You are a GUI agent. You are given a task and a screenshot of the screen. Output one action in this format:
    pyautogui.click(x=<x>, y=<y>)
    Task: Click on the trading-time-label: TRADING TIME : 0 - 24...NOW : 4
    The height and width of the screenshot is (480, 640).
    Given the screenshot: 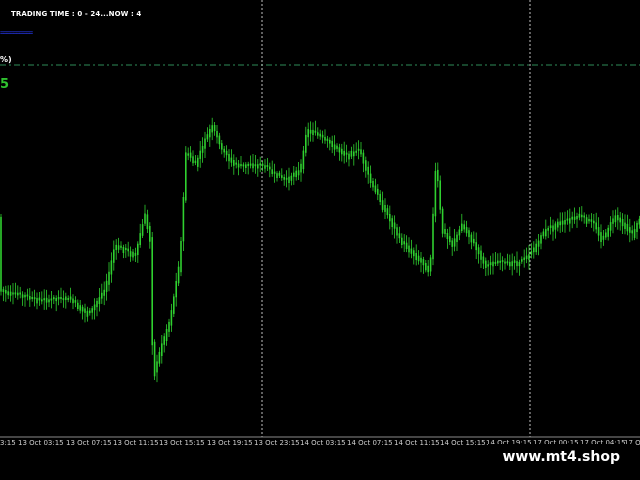 What is the action you would take?
    pyautogui.click(x=76, y=14)
    